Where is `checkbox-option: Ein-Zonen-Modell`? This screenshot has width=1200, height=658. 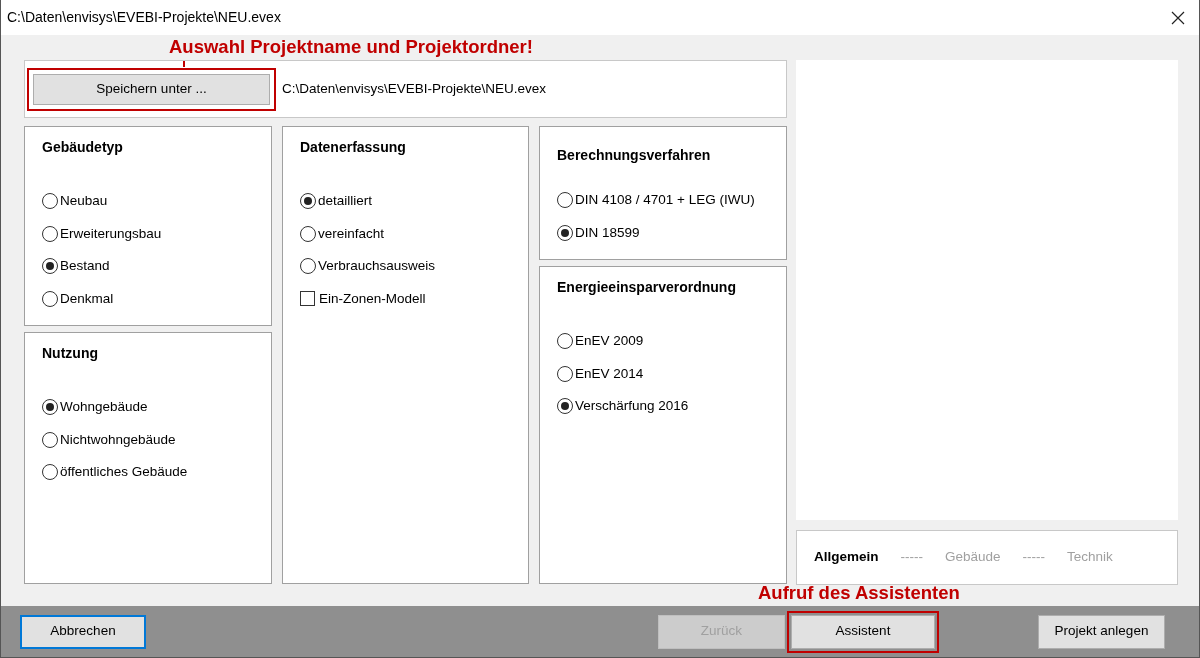
checkbox-option: Ein-Zonen-Modell is located at coordinates (405, 298).